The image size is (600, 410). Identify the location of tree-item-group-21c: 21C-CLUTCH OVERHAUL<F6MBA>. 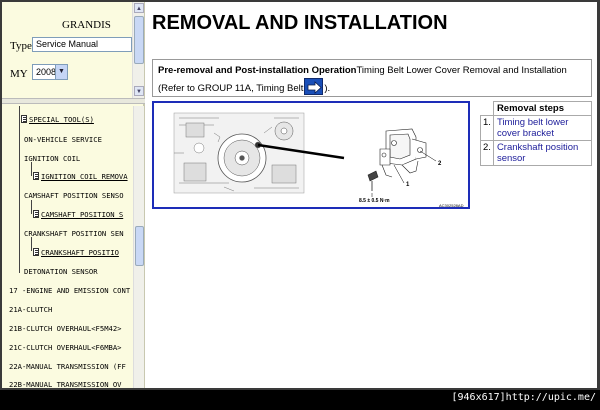
(65, 348).